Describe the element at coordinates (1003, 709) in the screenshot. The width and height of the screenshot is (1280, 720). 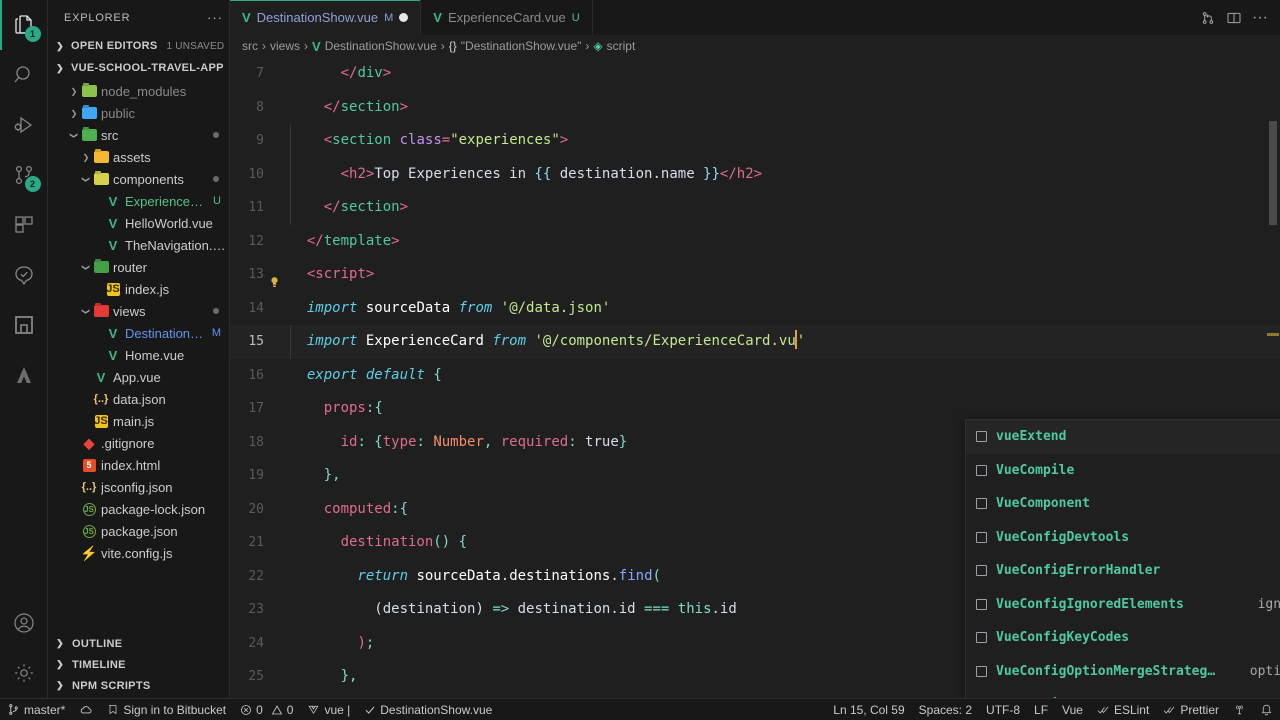
I see `status-encoding: UTF-8` at that location.